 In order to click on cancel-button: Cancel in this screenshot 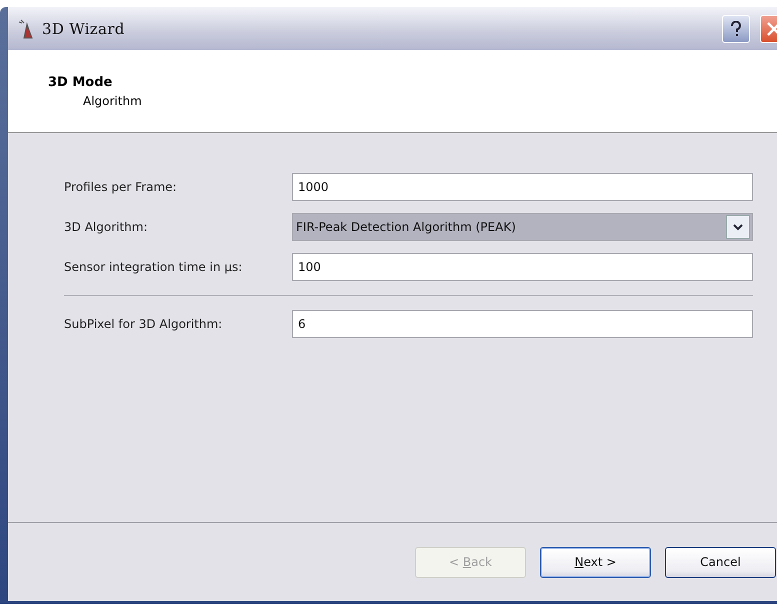, I will do `click(720, 562)`.